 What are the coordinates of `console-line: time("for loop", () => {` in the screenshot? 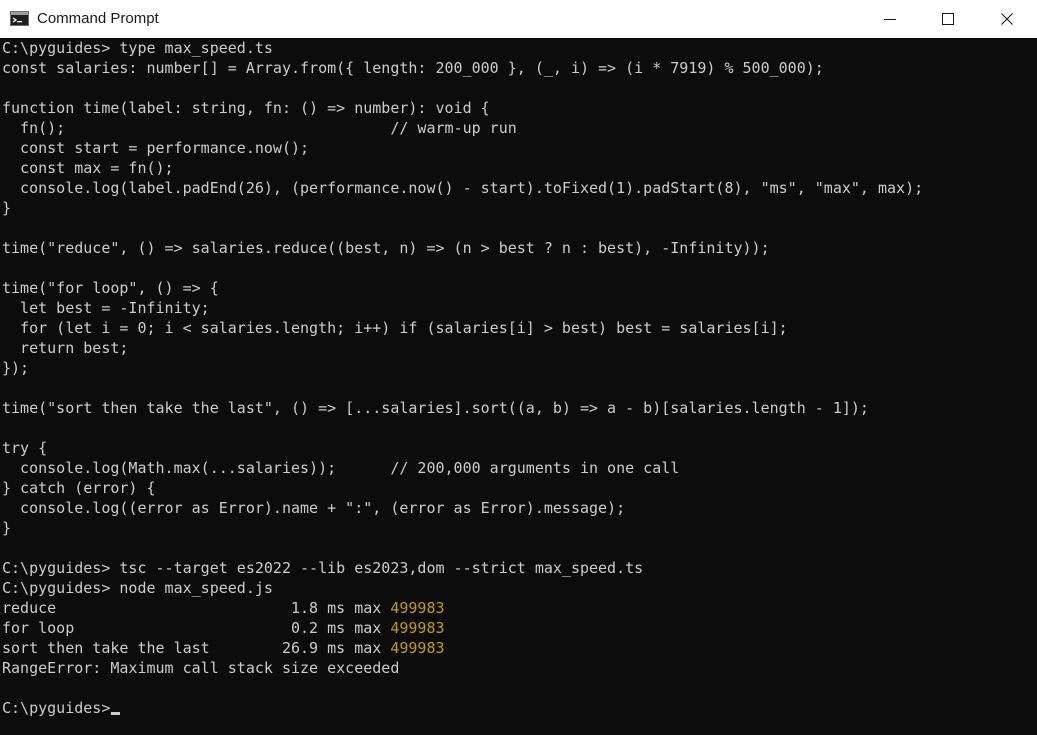 It's located at (110, 288).